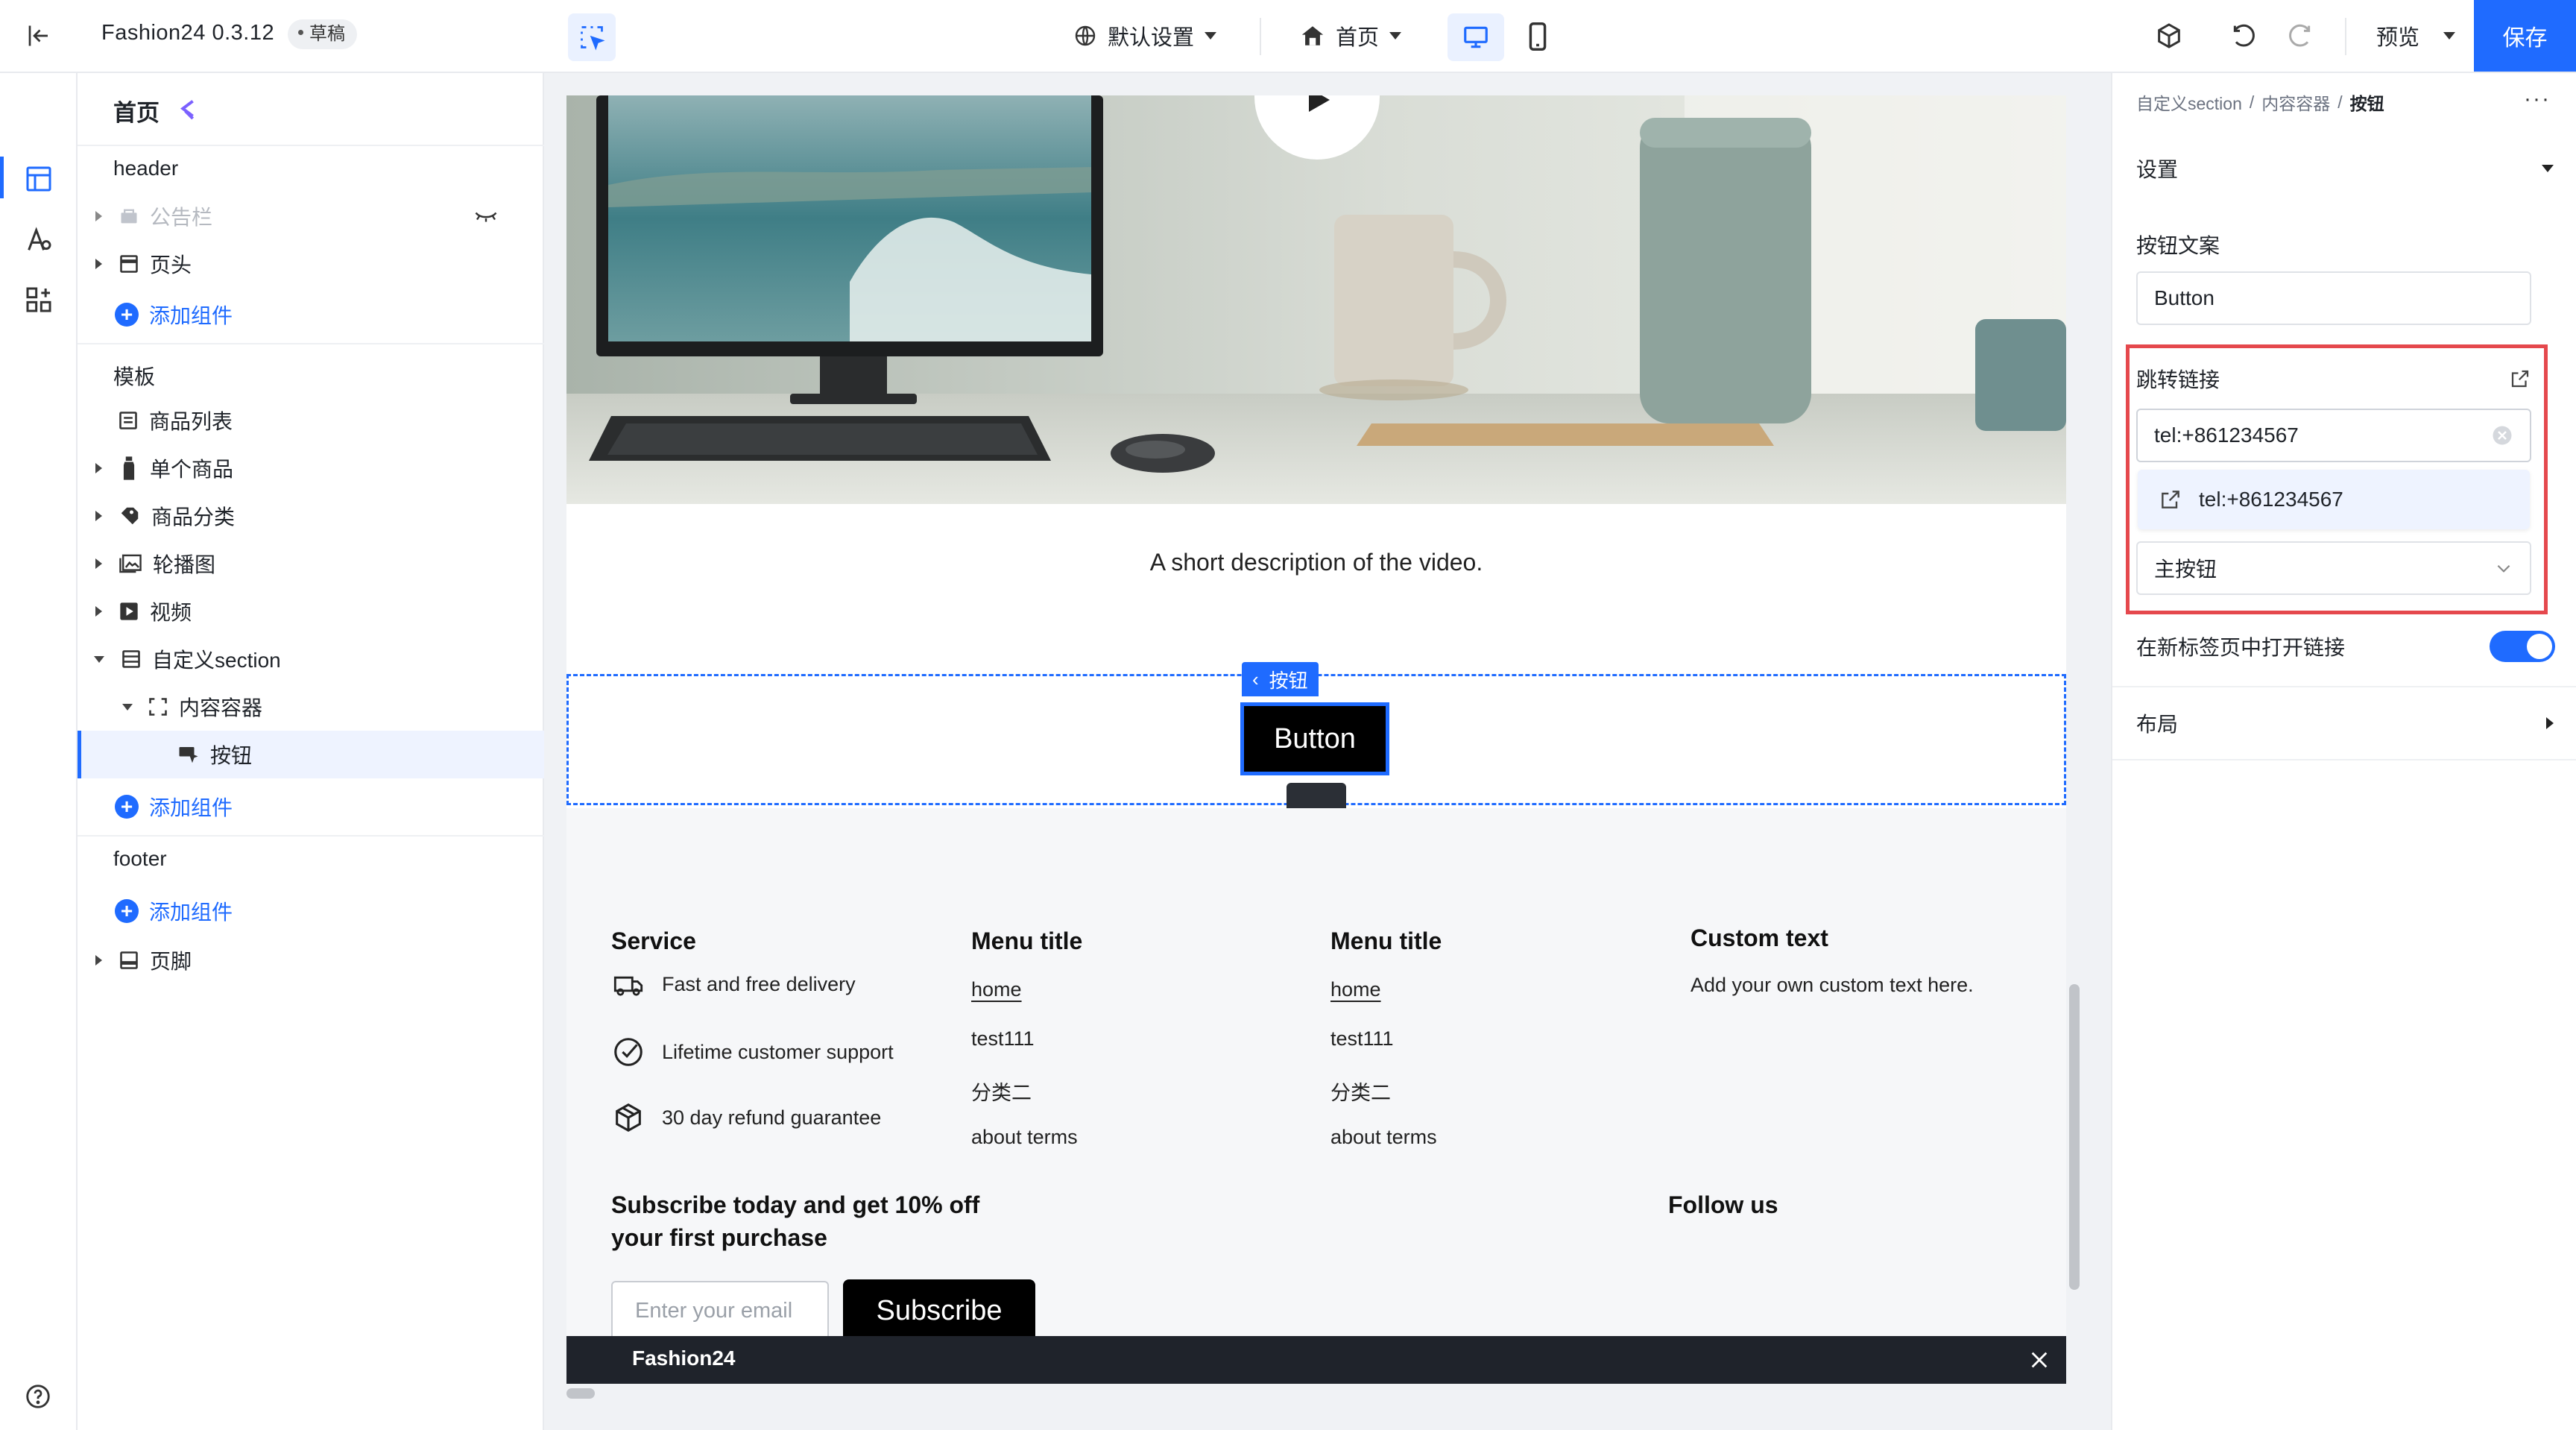 Image resolution: width=2576 pixels, height=1430 pixels. Describe the element at coordinates (313, 564) in the screenshot. I see `outline-item-carousel: 轮播图` at that location.